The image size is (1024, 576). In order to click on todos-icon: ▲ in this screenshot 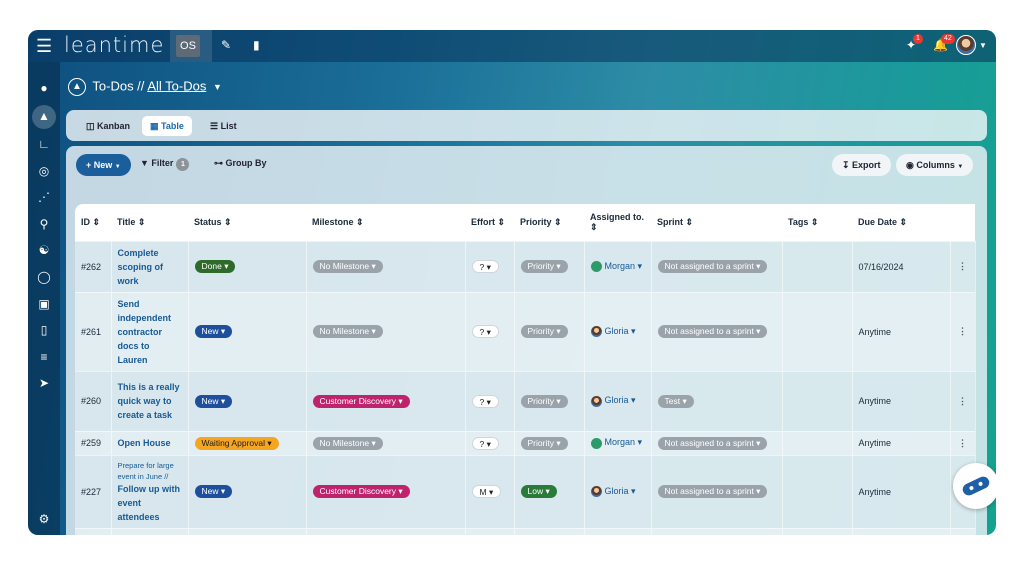, I will do `click(44, 116)`.